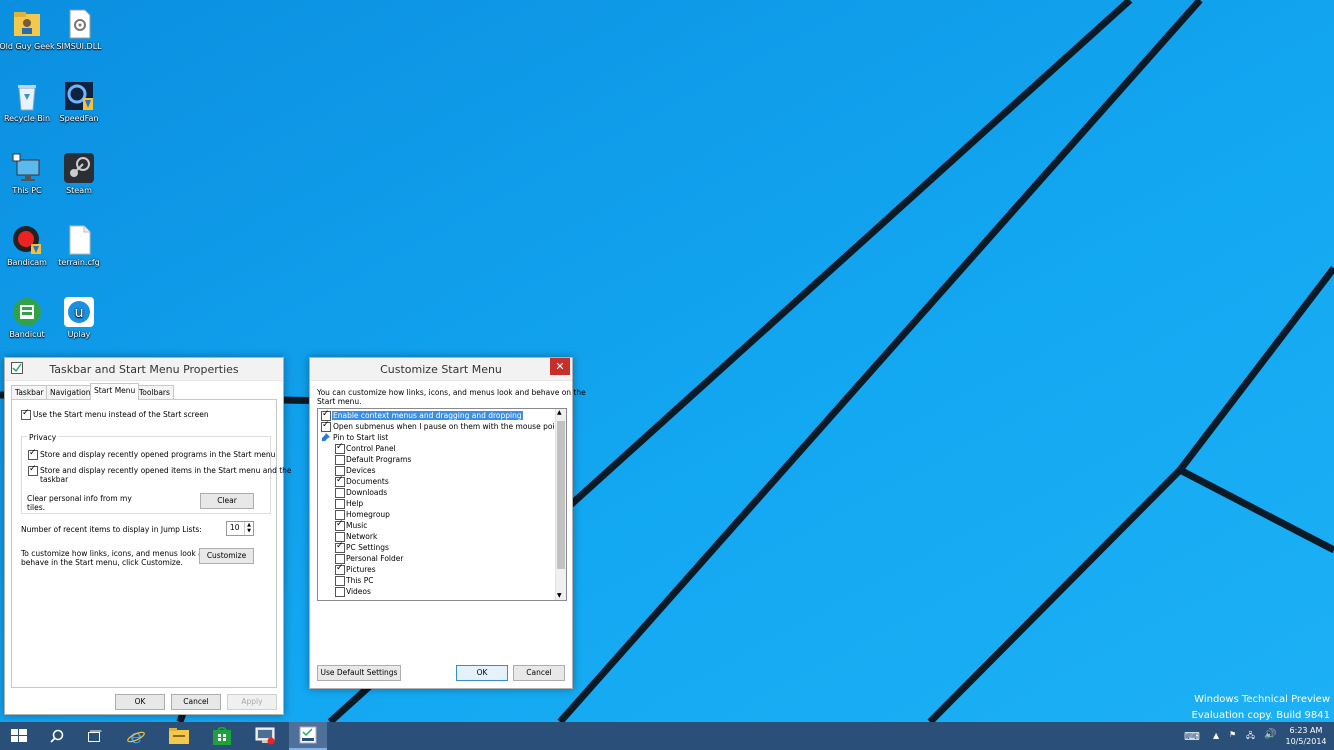  What do you see at coordinates (559, 412) in the screenshot?
I see `scroll-up-icon: ▲` at bounding box center [559, 412].